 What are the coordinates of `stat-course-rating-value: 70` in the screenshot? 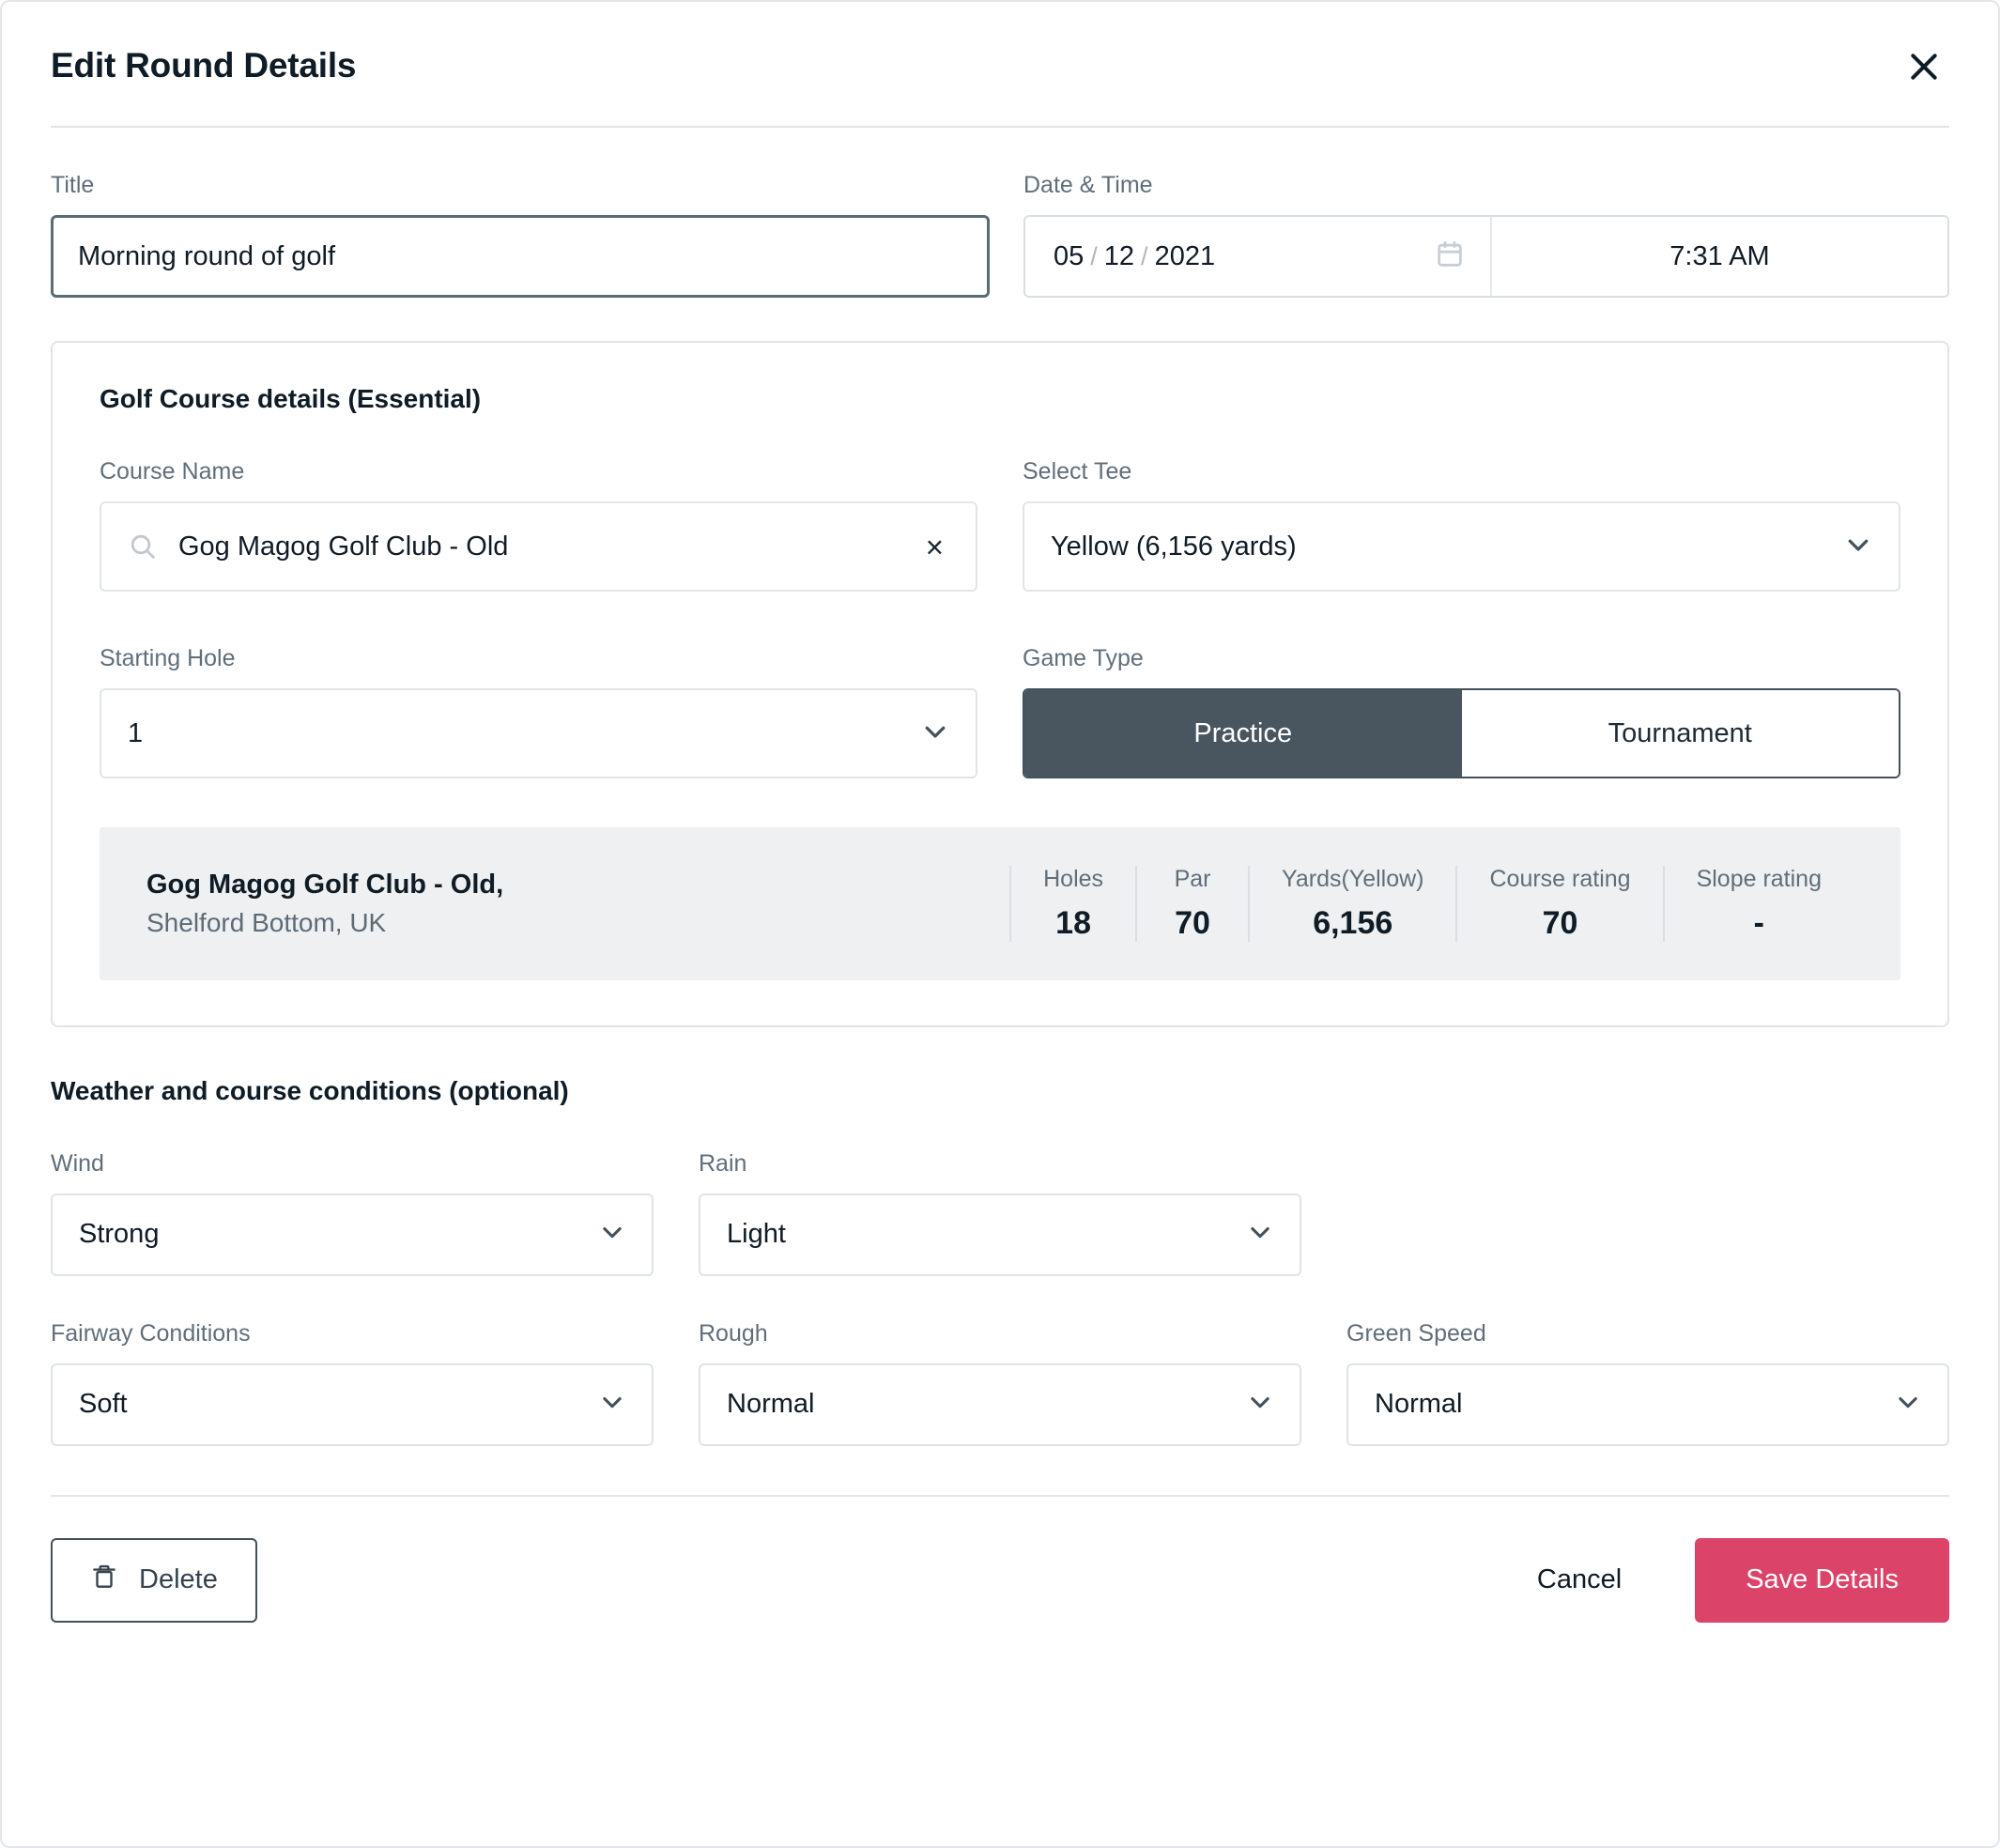 It's located at (1560, 922).